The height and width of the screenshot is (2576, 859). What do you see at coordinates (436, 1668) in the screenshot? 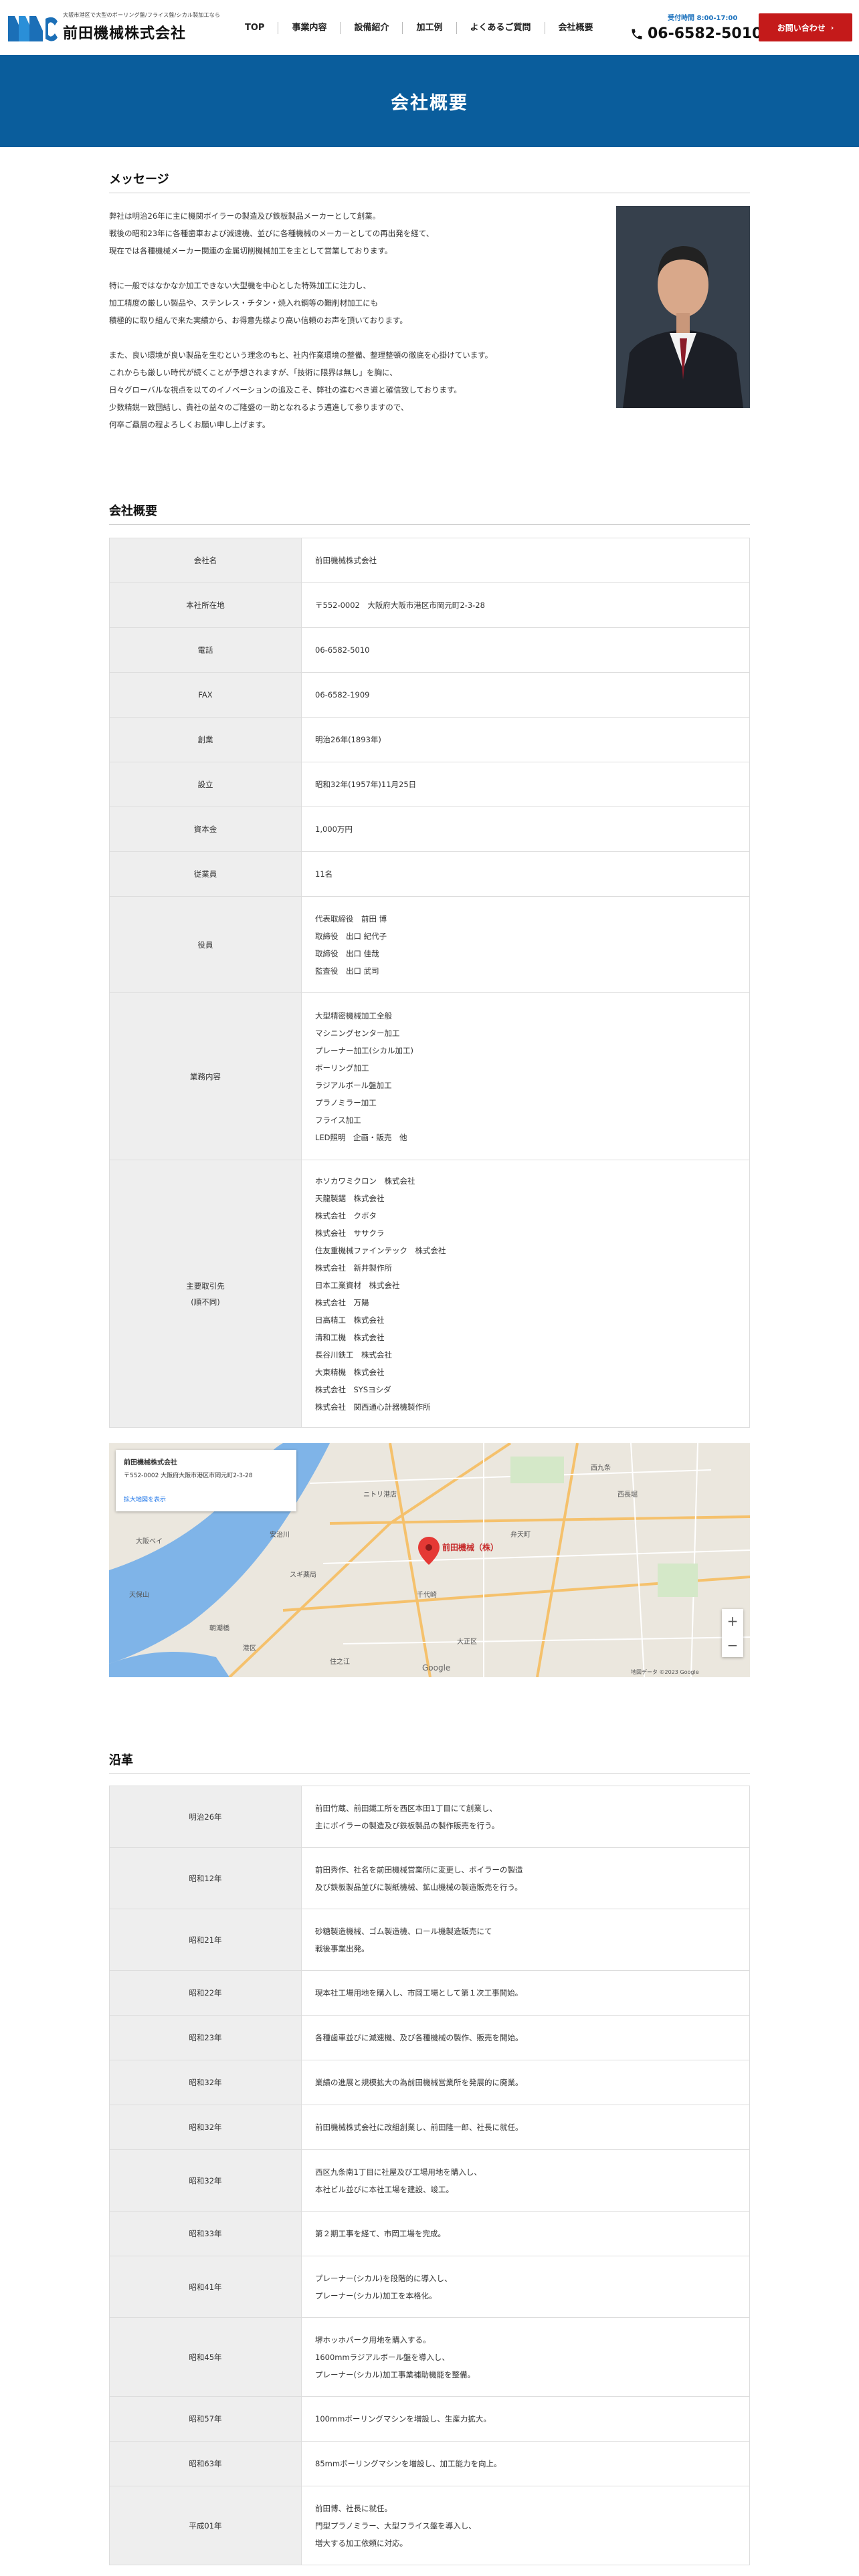
I see `google-logo: Google` at bounding box center [436, 1668].